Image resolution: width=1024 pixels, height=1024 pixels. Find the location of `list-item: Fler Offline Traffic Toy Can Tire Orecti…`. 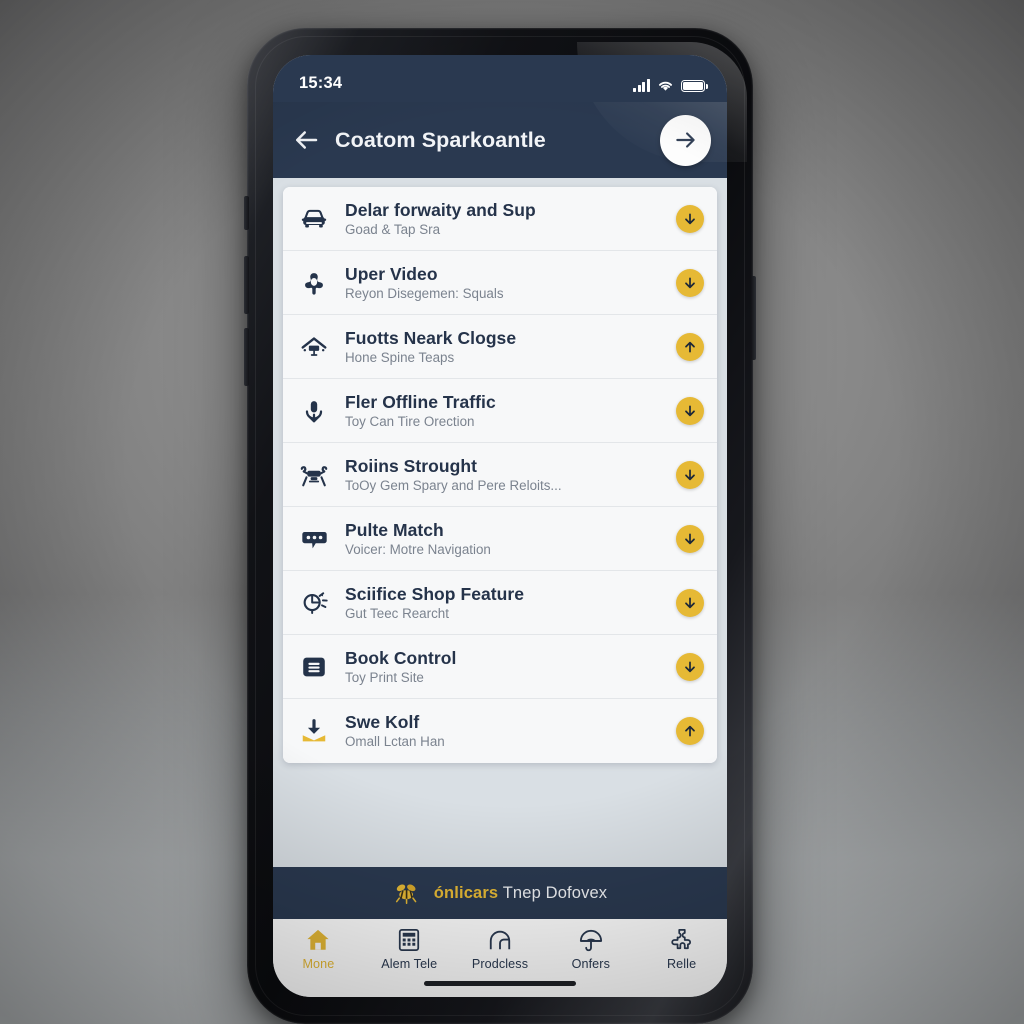

list-item: Fler Offline Traffic Toy Can Tire Orecti… is located at coordinates (500, 411).